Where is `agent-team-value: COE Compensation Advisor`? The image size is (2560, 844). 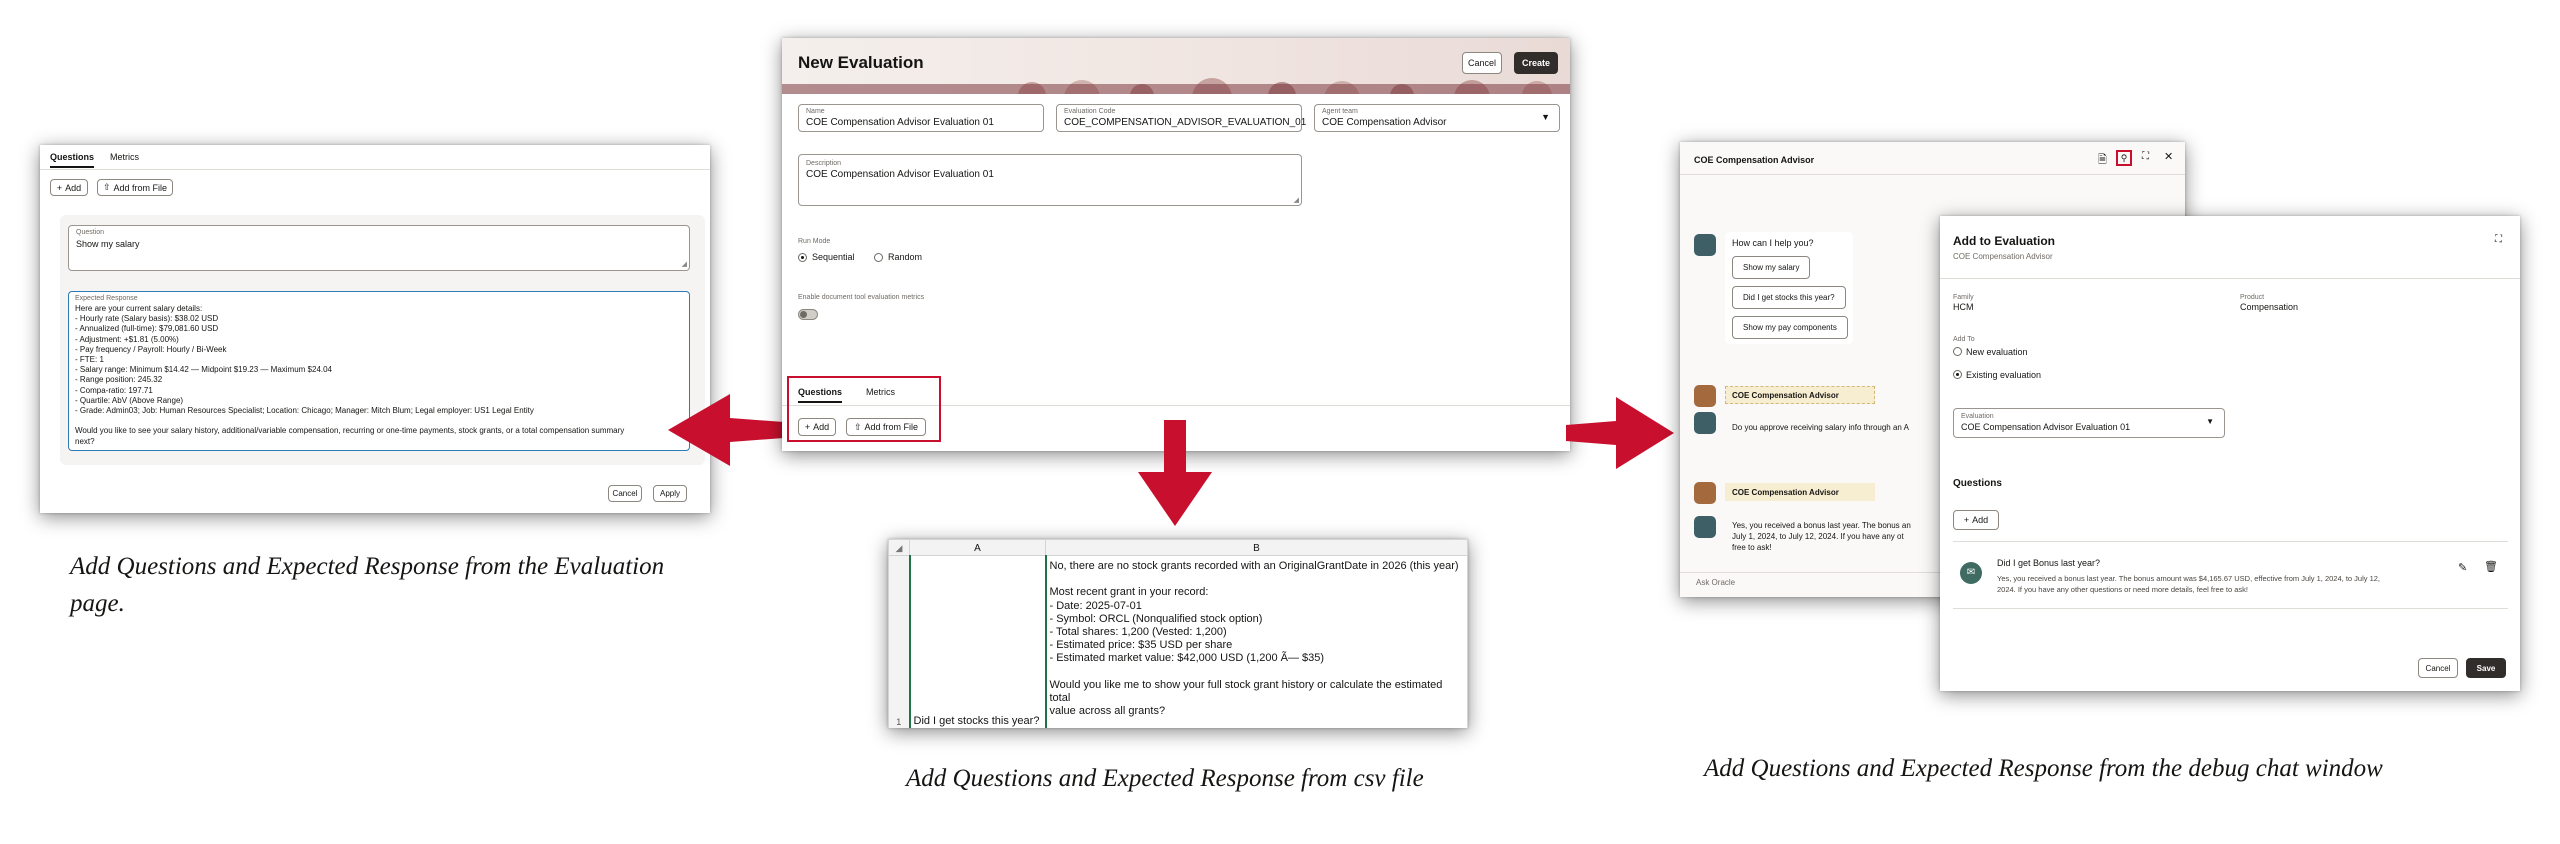 agent-team-value: COE Compensation Advisor is located at coordinates (1384, 122).